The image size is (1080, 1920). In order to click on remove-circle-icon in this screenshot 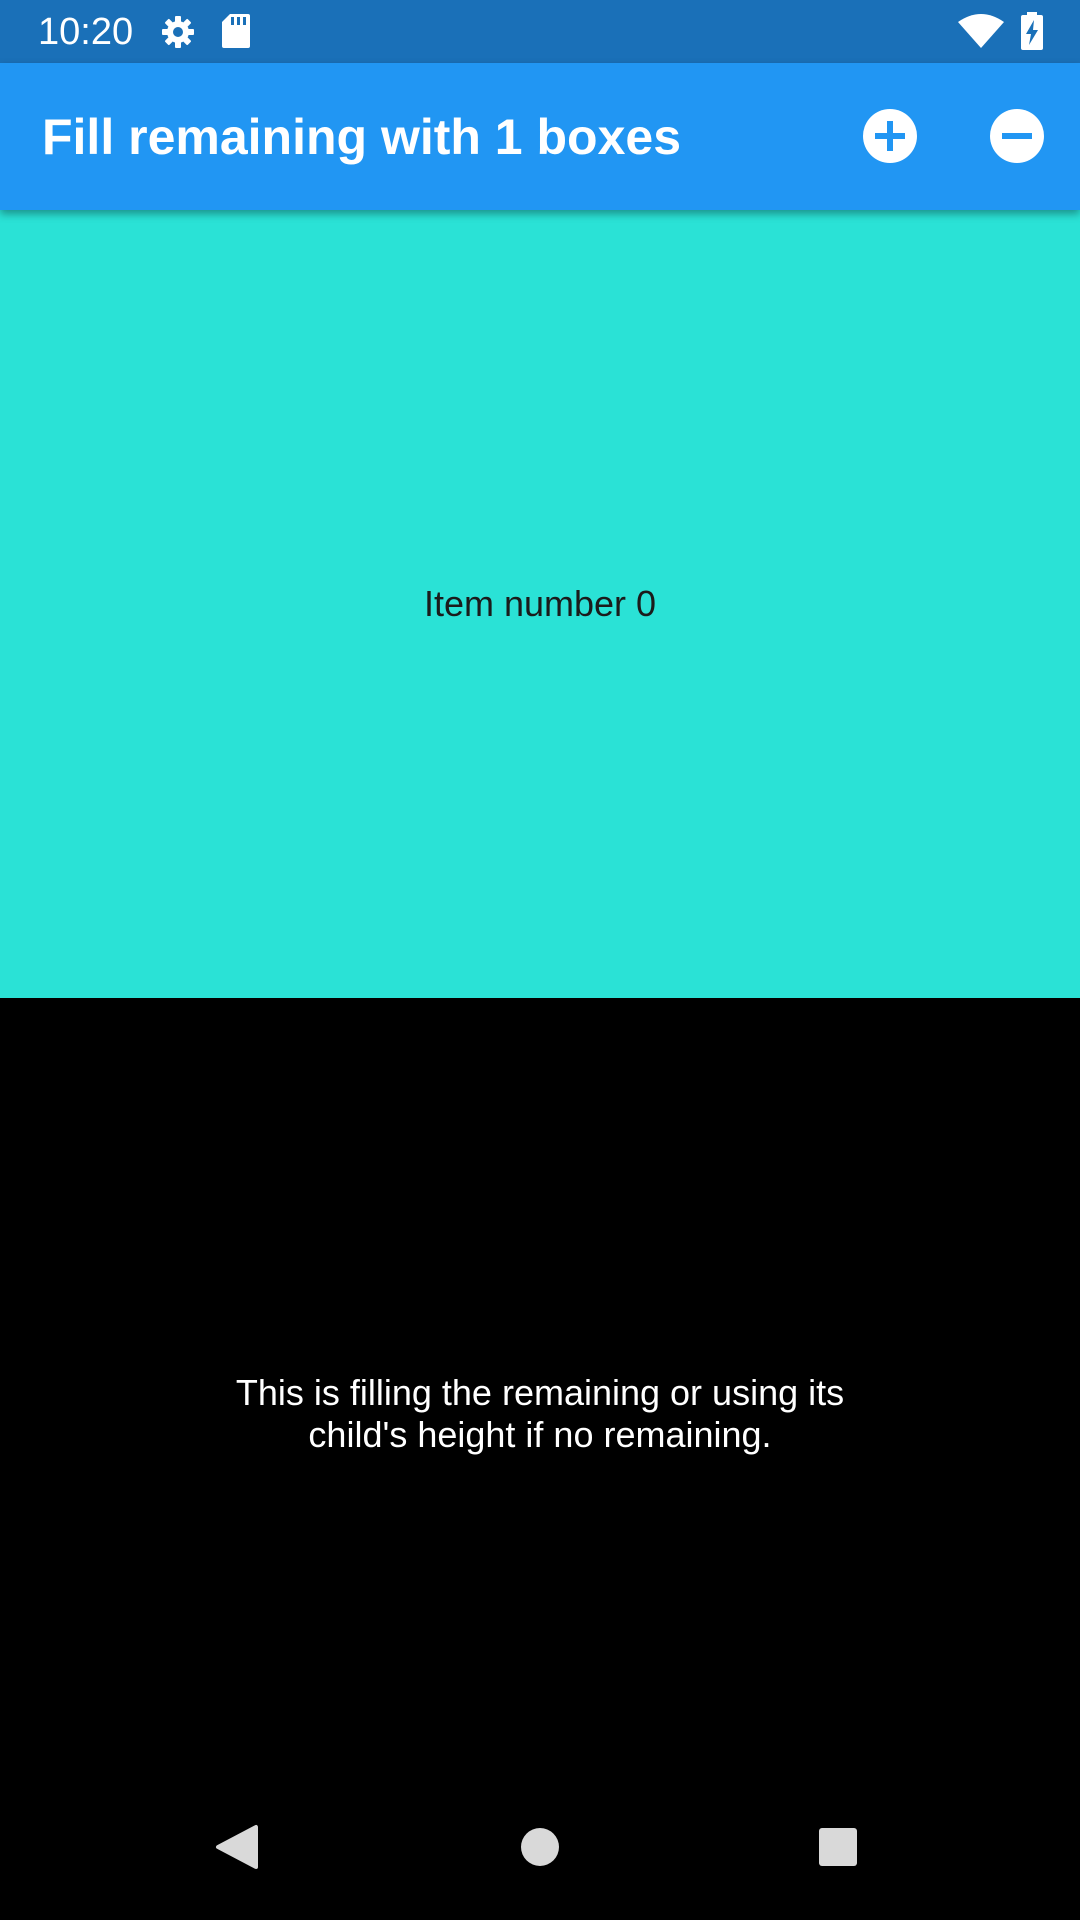, I will do `click(1017, 136)`.